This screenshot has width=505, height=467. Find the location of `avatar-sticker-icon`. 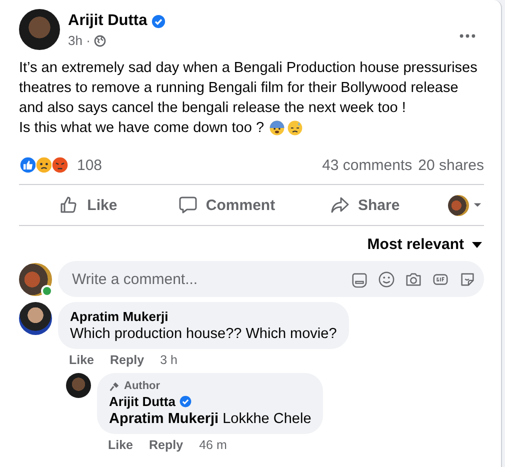

avatar-sticker-icon is located at coordinates (359, 279).